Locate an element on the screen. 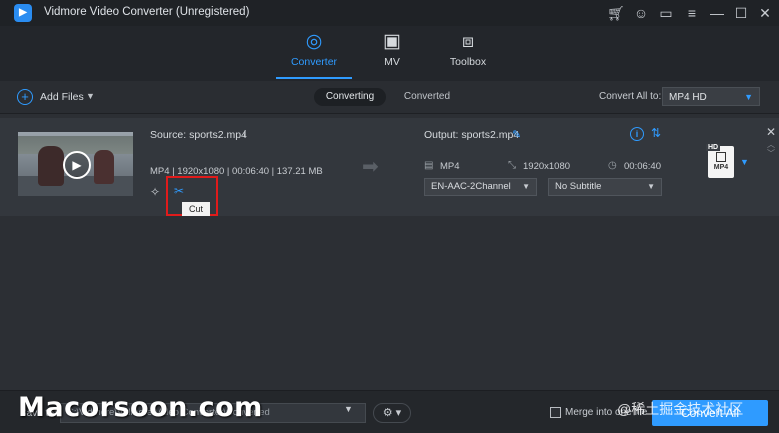 This screenshot has height=433, width=779. output-format-icon: HD MP4 is located at coordinates (720, 161).